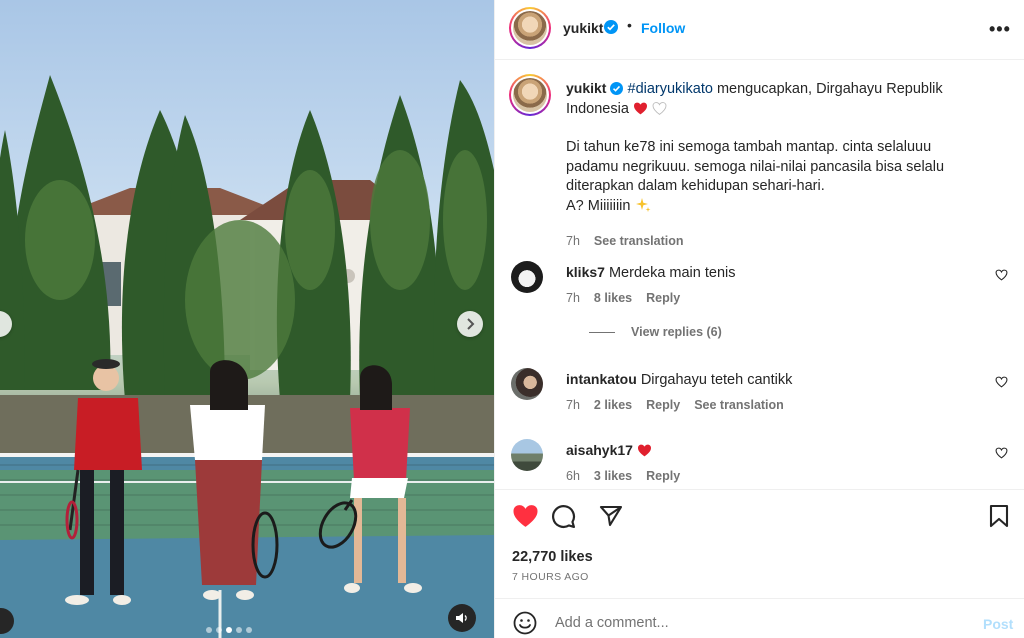  What do you see at coordinates (613, 298) in the screenshot?
I see `comment-likes: 8 likes` at bounding box center [613, 298].